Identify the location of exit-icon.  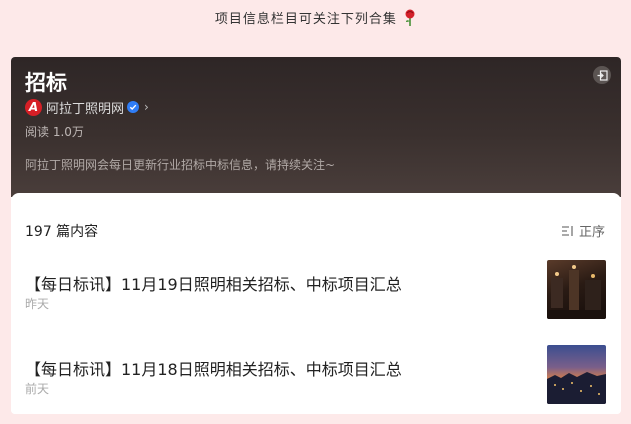
(602, 75).